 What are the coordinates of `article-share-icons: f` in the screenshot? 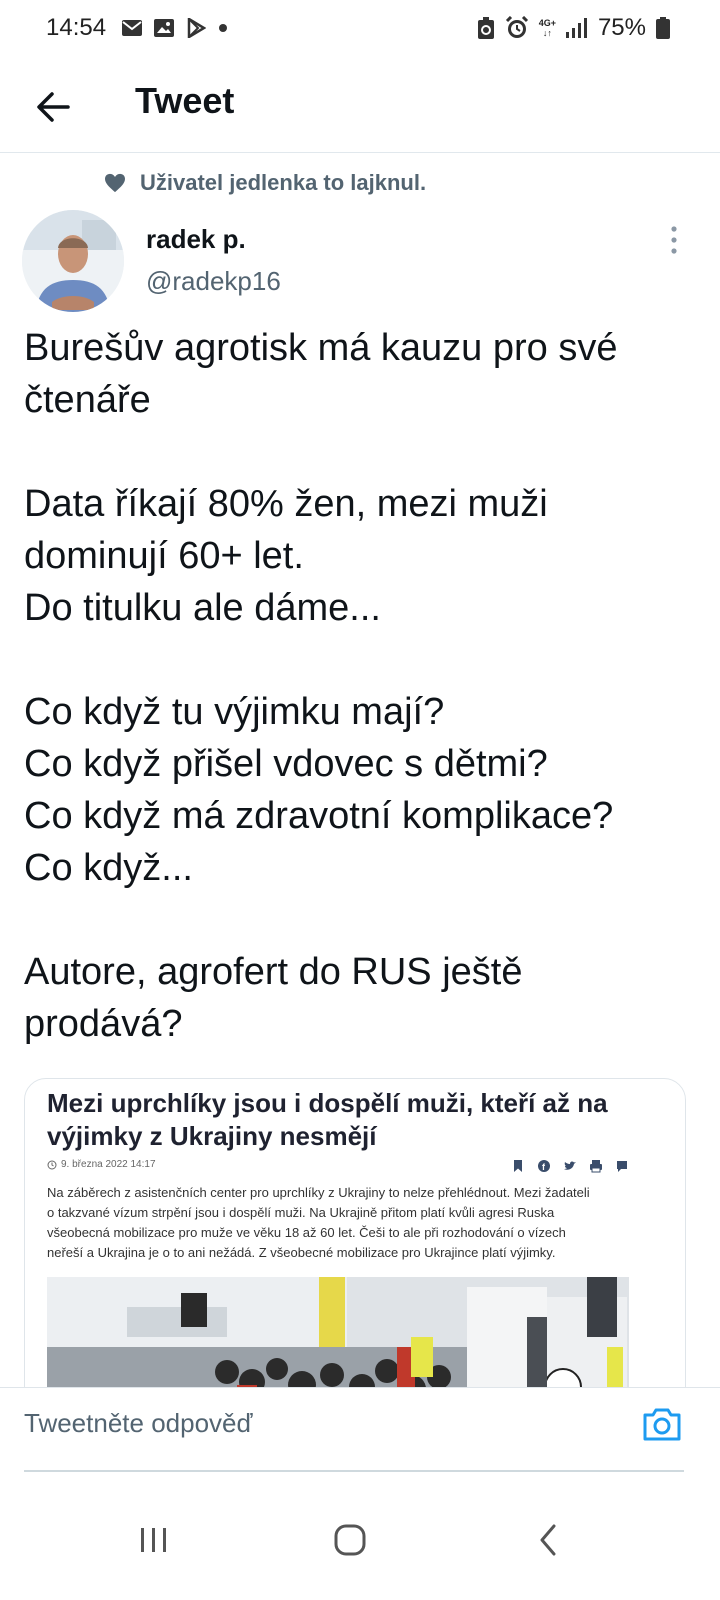 It's located at (570, 1166).